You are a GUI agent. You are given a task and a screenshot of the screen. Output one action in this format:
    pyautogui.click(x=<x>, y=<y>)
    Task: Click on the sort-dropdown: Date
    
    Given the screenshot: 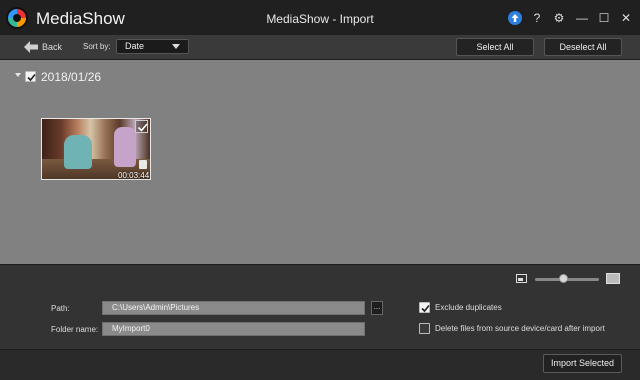 What is the action you would take?
    pyautogui.click(x=152, y=46)
    